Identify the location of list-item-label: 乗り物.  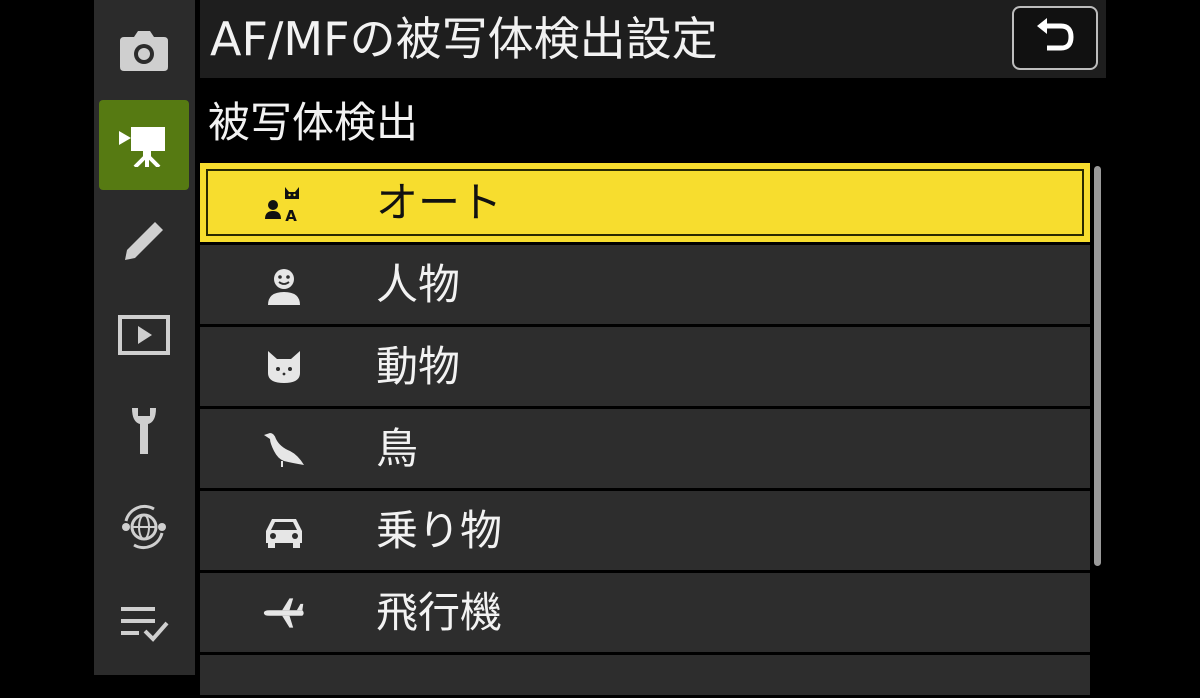
(439, 530).